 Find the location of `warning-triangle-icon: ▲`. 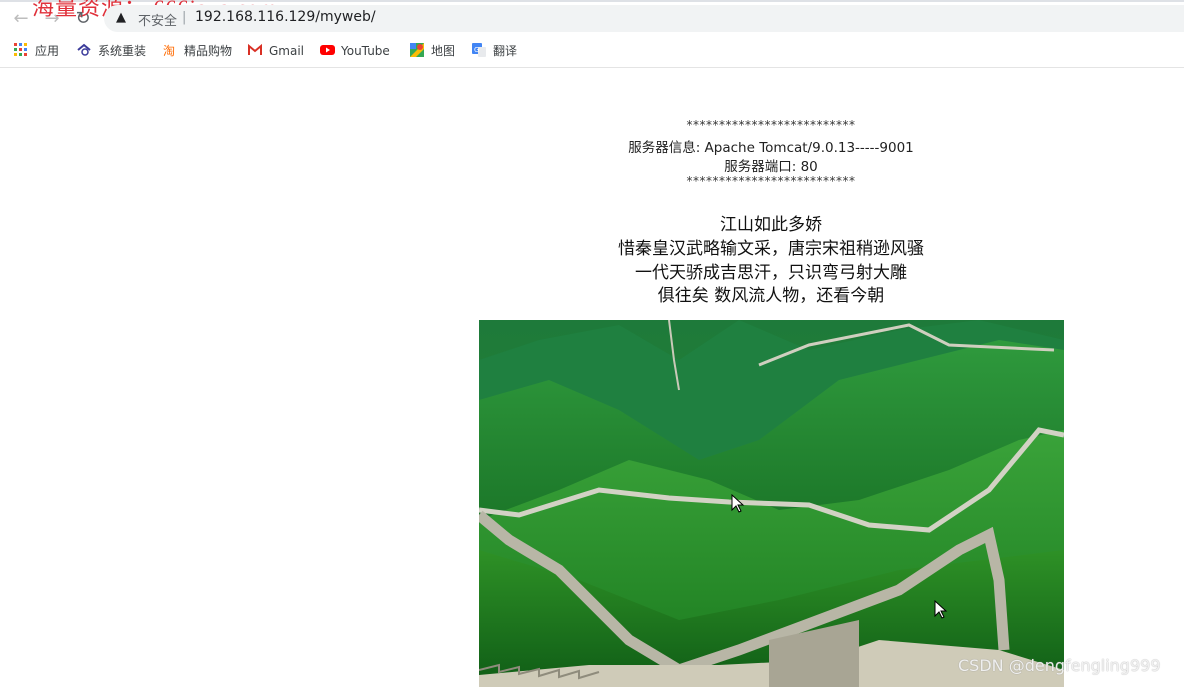

warning-triangle-icon: ▲ is located at coordinates (121, 17).